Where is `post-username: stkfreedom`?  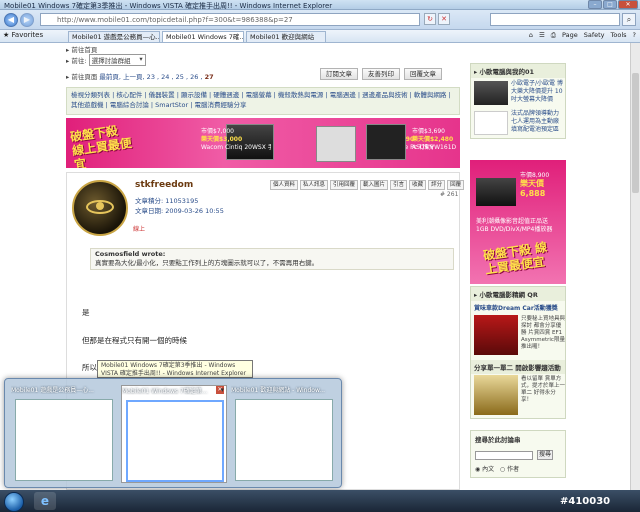
post-username: stkfreedom is located at coordinates (164, 185).